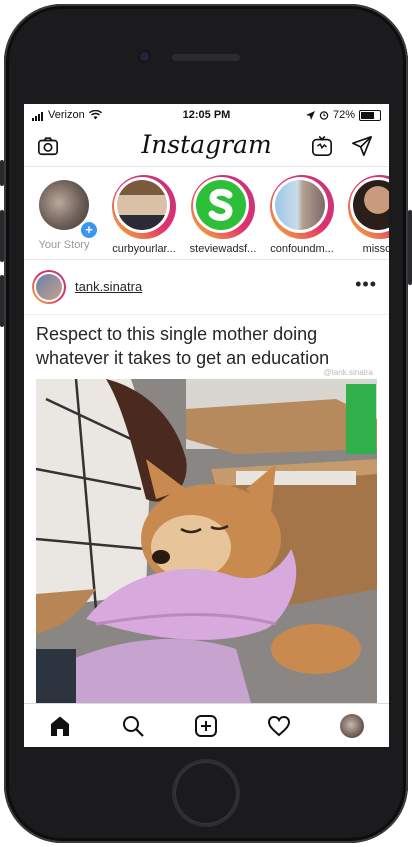 The height and width of the screenshot is (847, 412). What do you see at coordinates (279, 726) in the screenshot?
I see `activity-icon` at bounding box center [279, 726].